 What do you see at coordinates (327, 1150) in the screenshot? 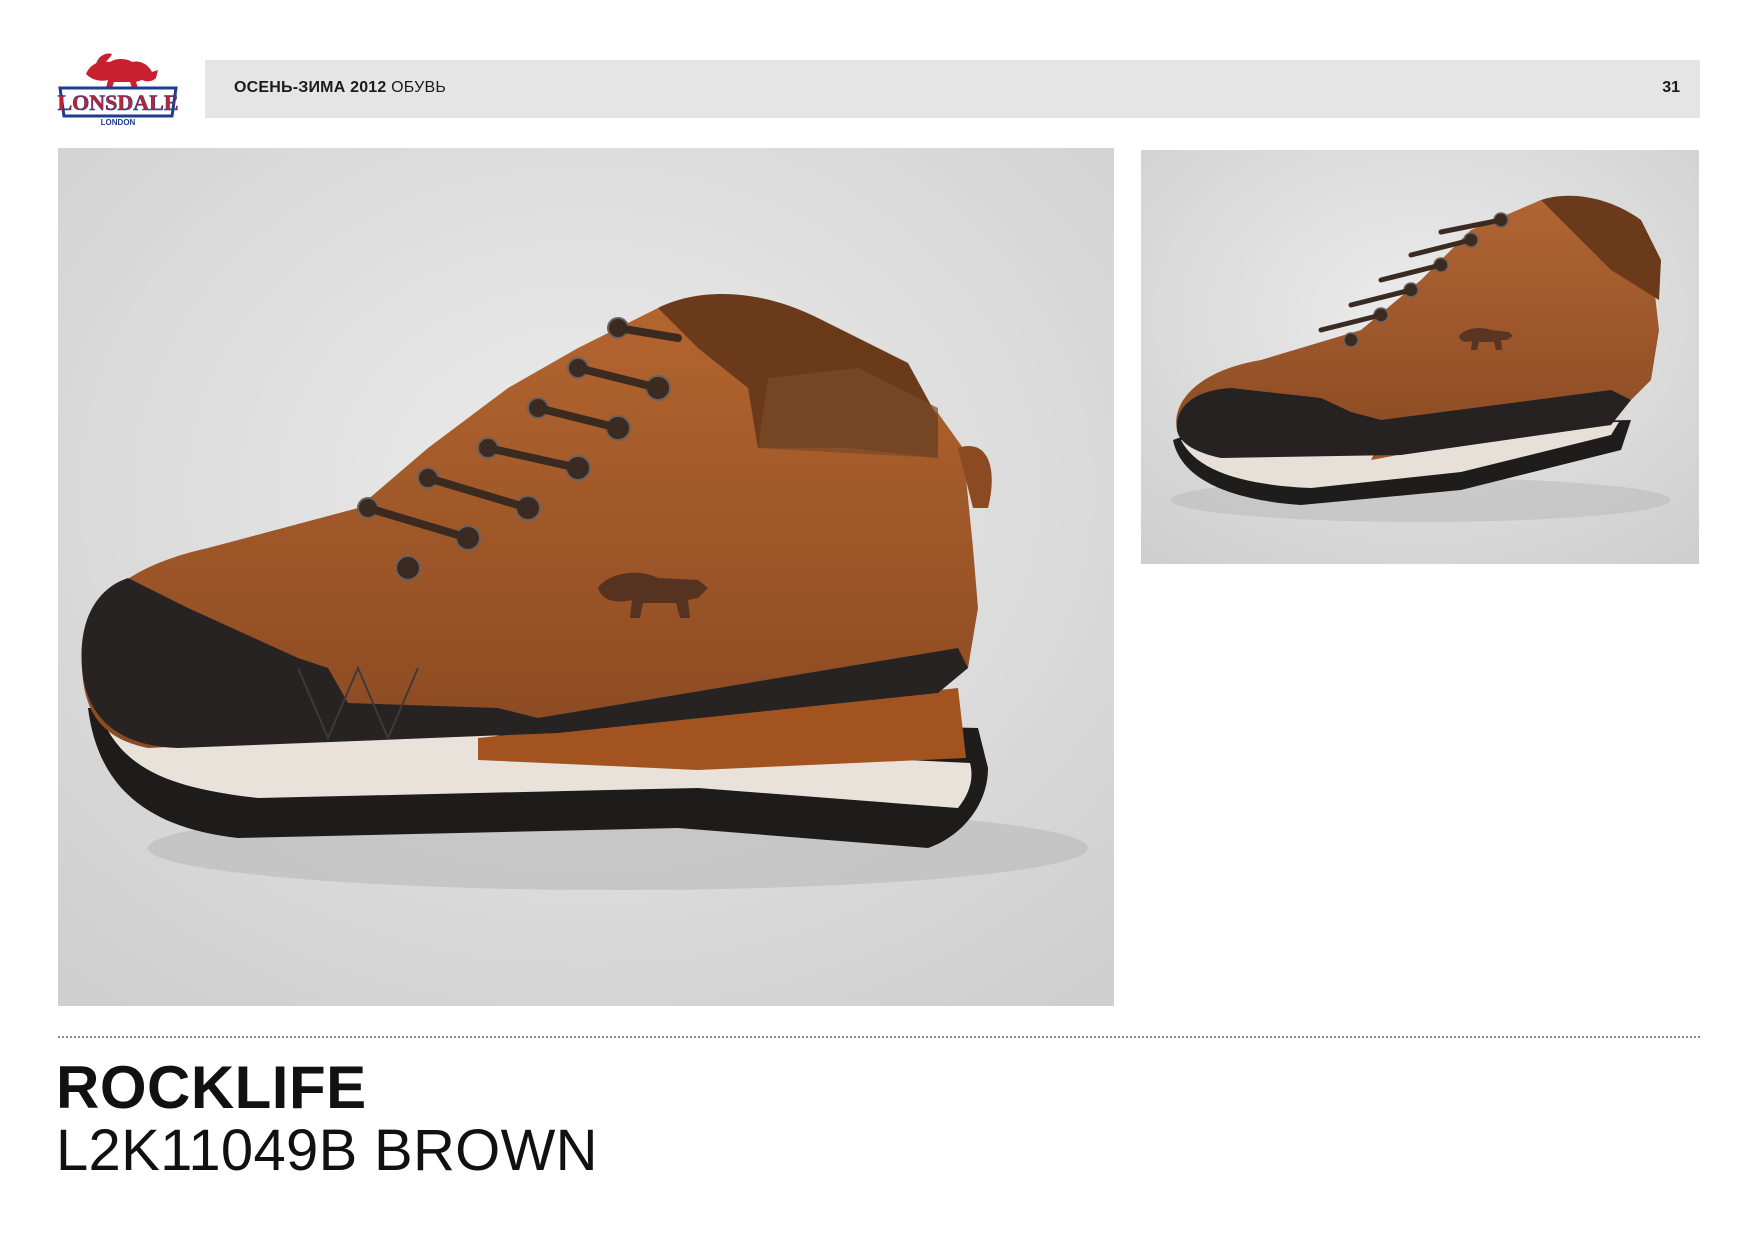
I see `product-code: L2K11049B BROWN` at bounding box center [327, 1150].